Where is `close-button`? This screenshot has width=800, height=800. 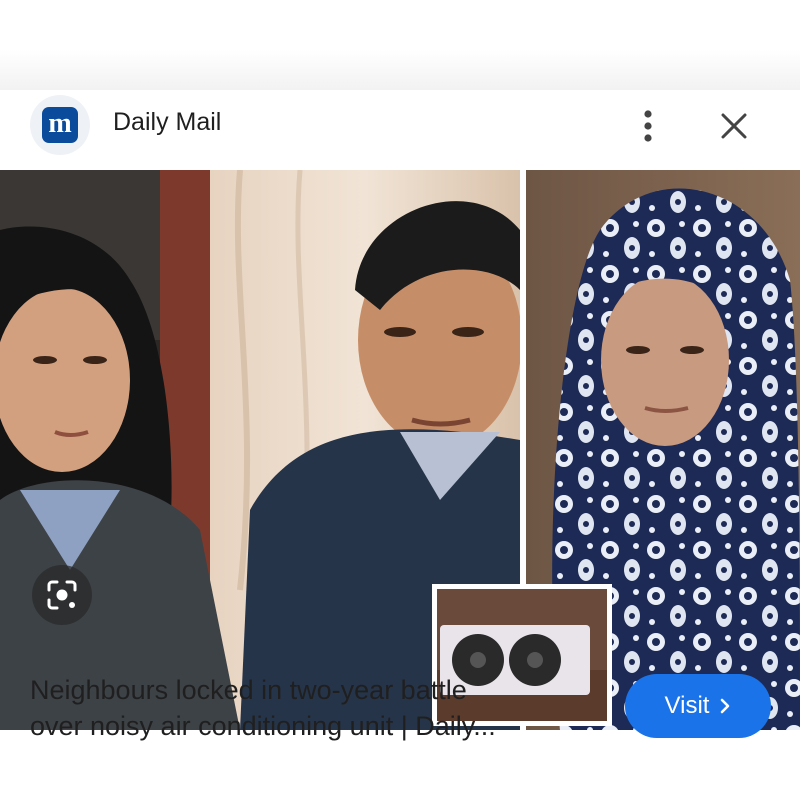
close-button is located at coordinates (734, 126).